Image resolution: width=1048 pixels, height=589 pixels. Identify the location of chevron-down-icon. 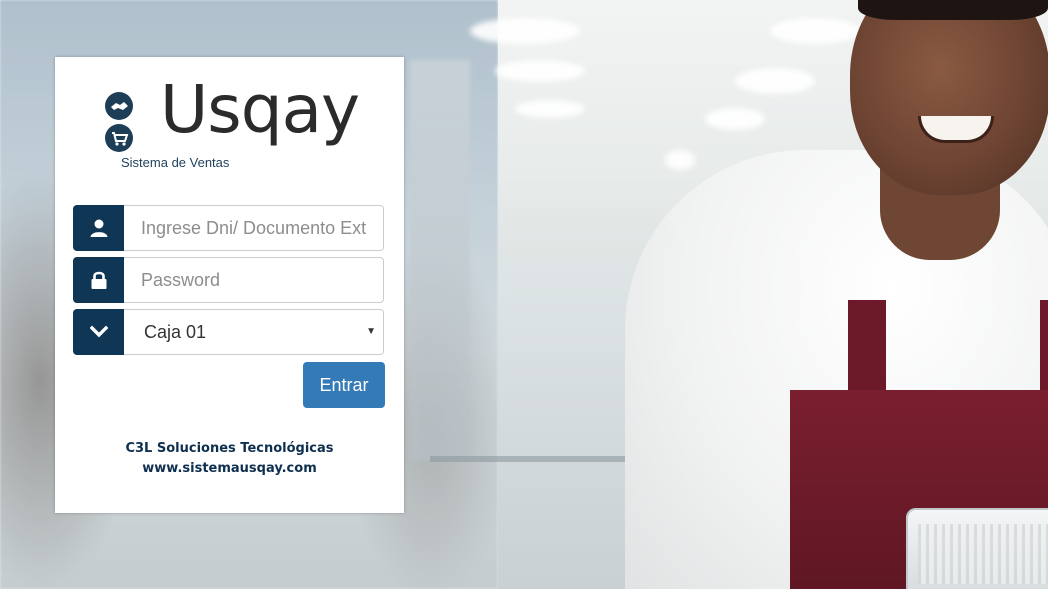
(98, 332).